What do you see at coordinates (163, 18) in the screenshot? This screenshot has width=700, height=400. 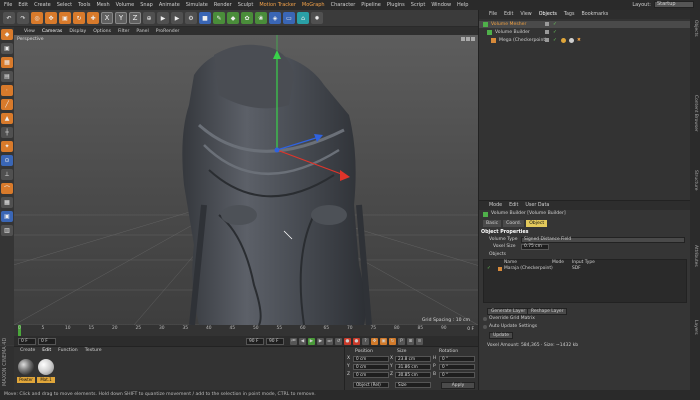 I see `render-view-icon: ▶` at bounding box center [163, 18].